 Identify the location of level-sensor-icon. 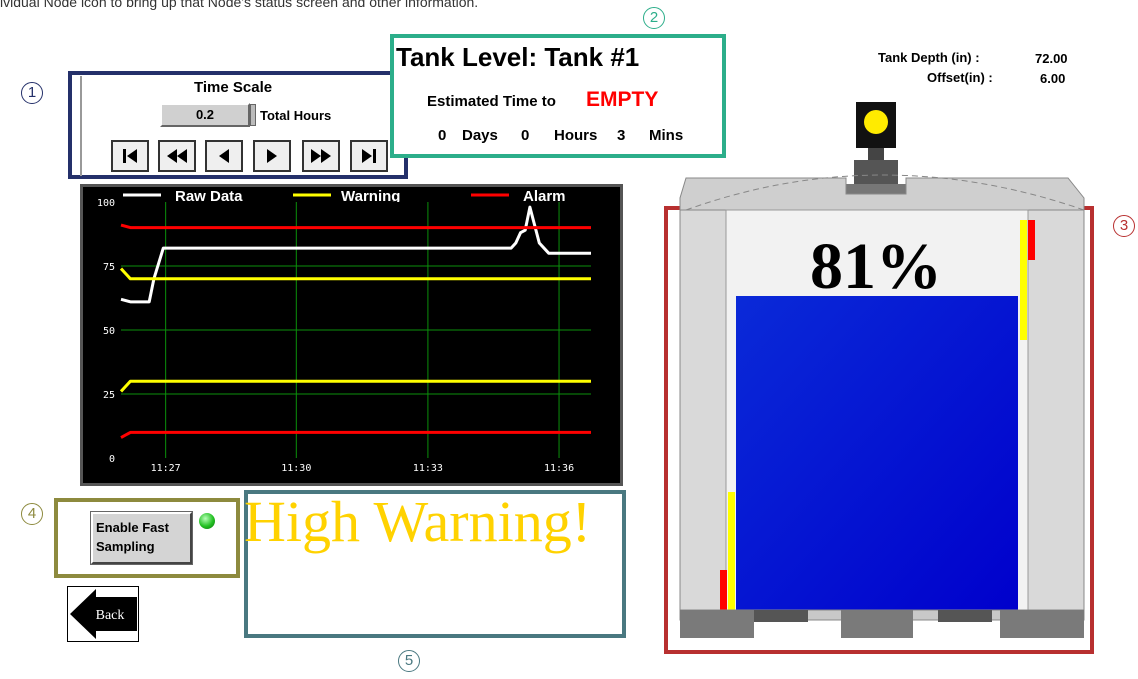
(876, 148).